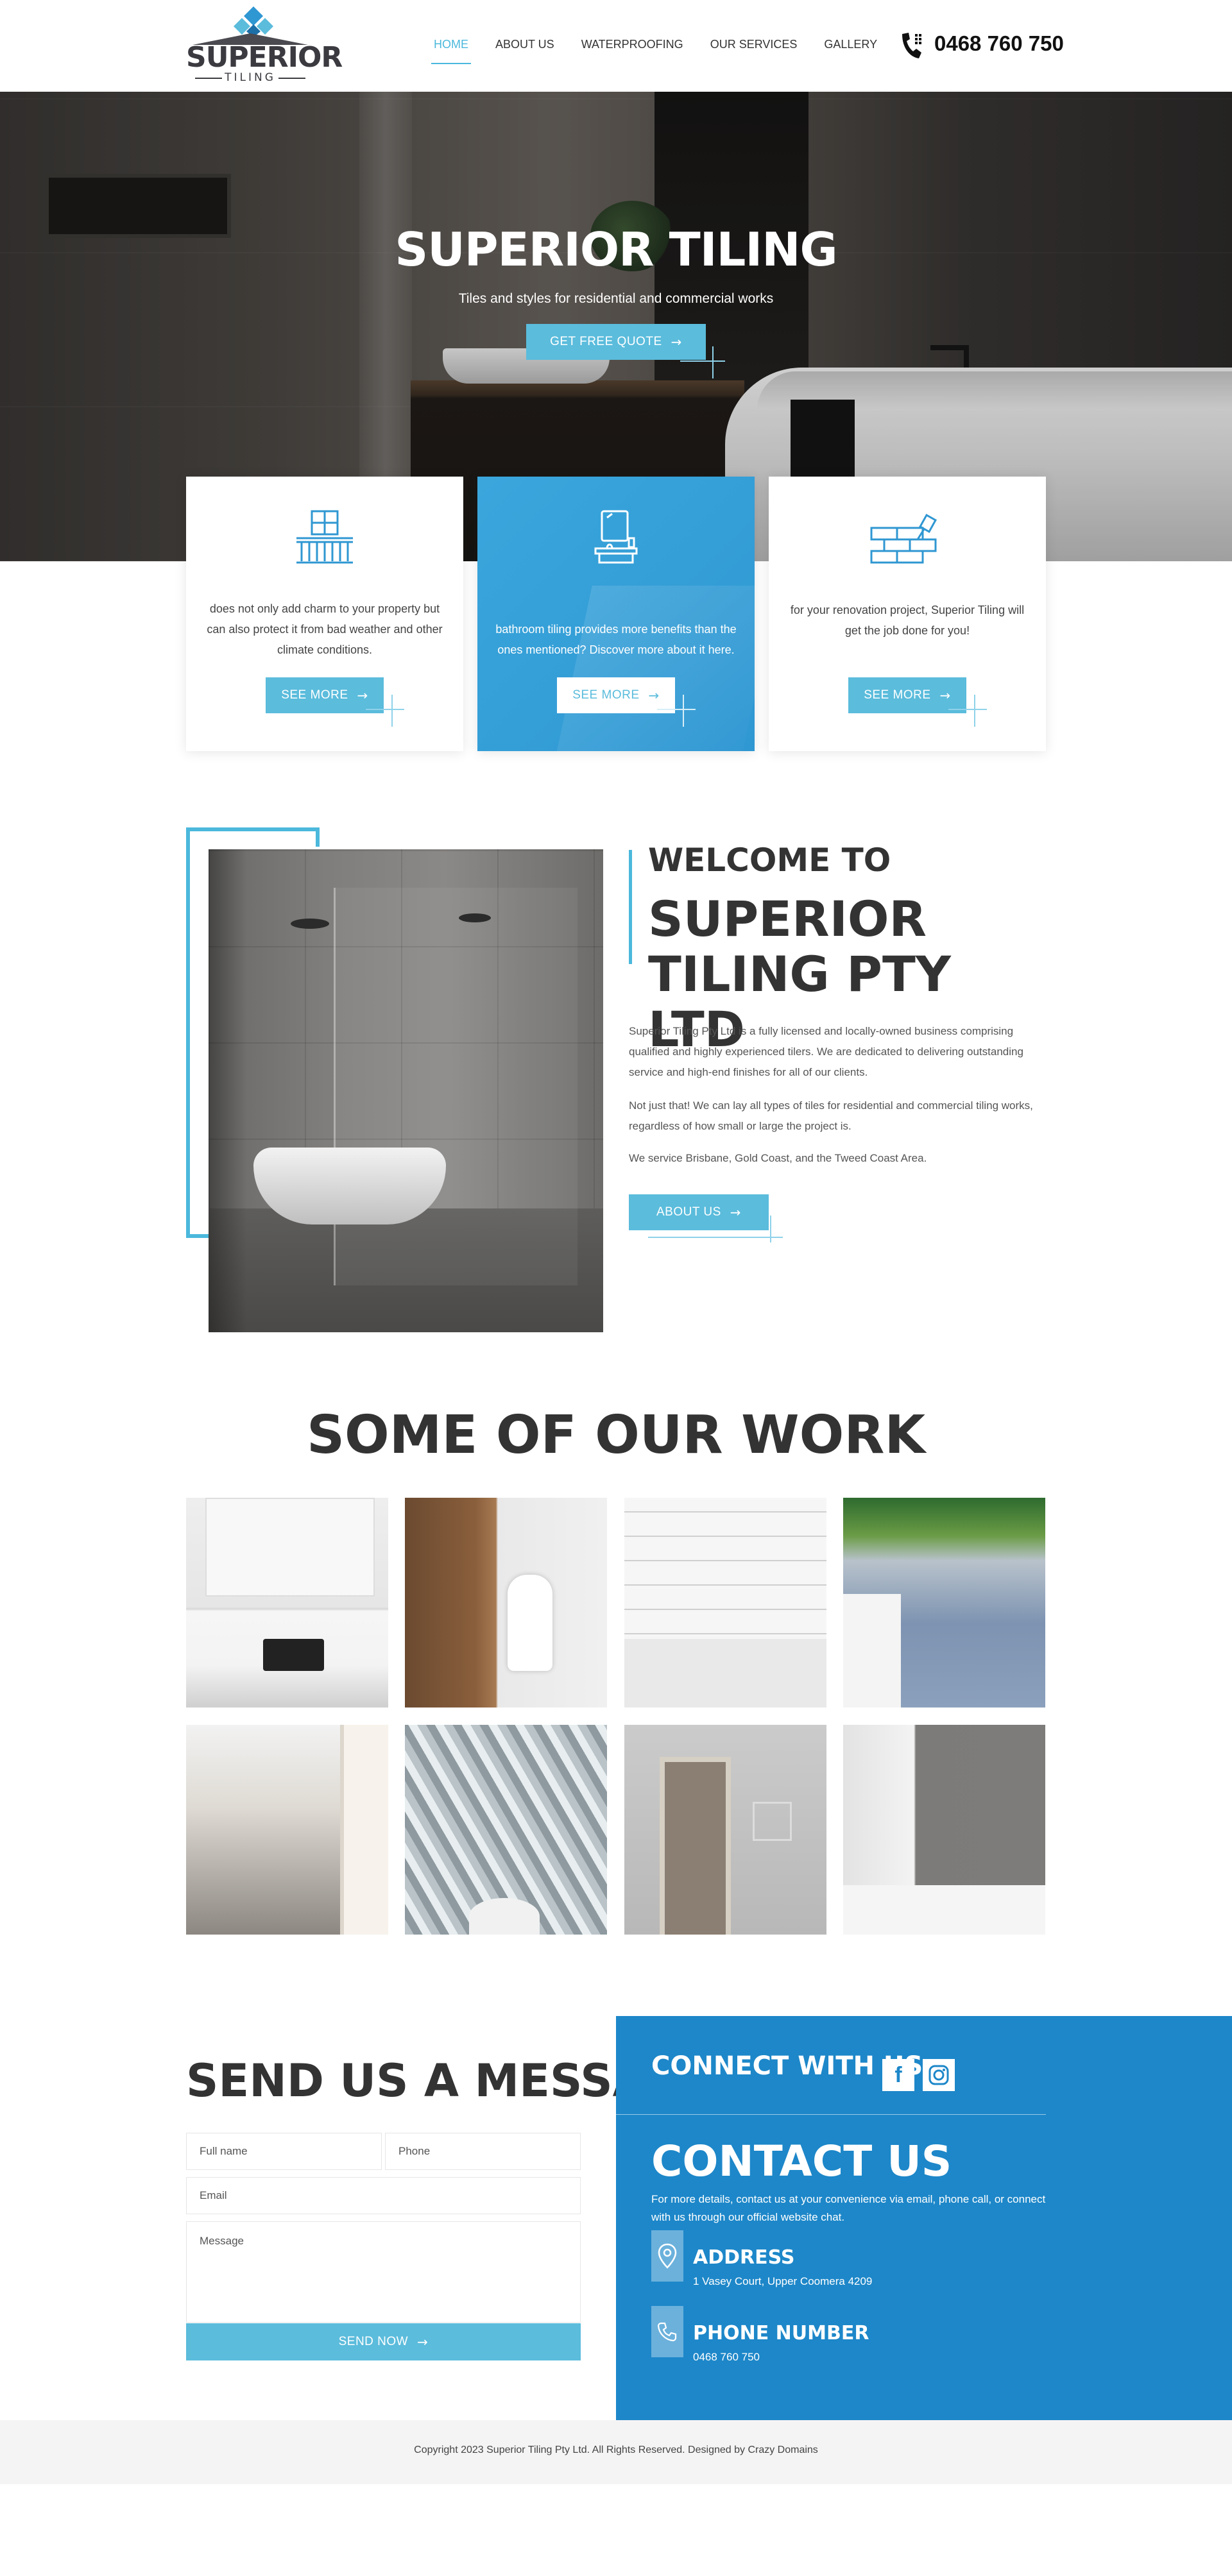 This screenshot has height=2576, width=1232. What do you see at coordinates (616, 537) in the screenshot?
I see `bathroom-icon` at bounding box center [616, 537].